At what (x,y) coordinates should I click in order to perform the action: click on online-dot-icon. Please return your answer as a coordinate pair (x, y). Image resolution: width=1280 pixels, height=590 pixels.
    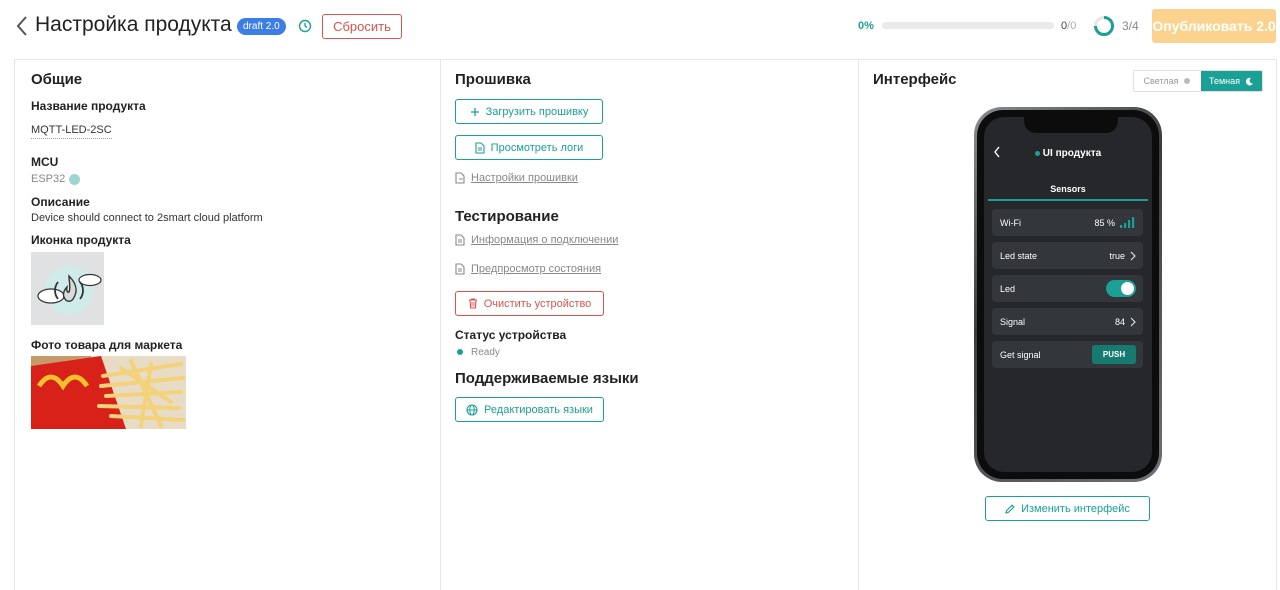
    Looking at the image, I should click on (1037, 153).